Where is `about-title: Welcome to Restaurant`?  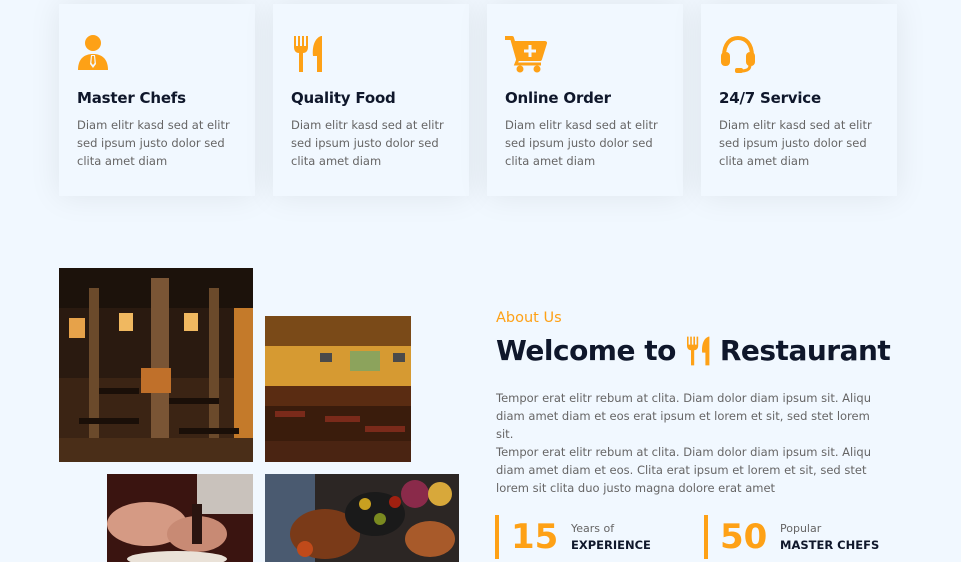
about-title: Welcome to Restaurant is located at coordinates (693, 350).